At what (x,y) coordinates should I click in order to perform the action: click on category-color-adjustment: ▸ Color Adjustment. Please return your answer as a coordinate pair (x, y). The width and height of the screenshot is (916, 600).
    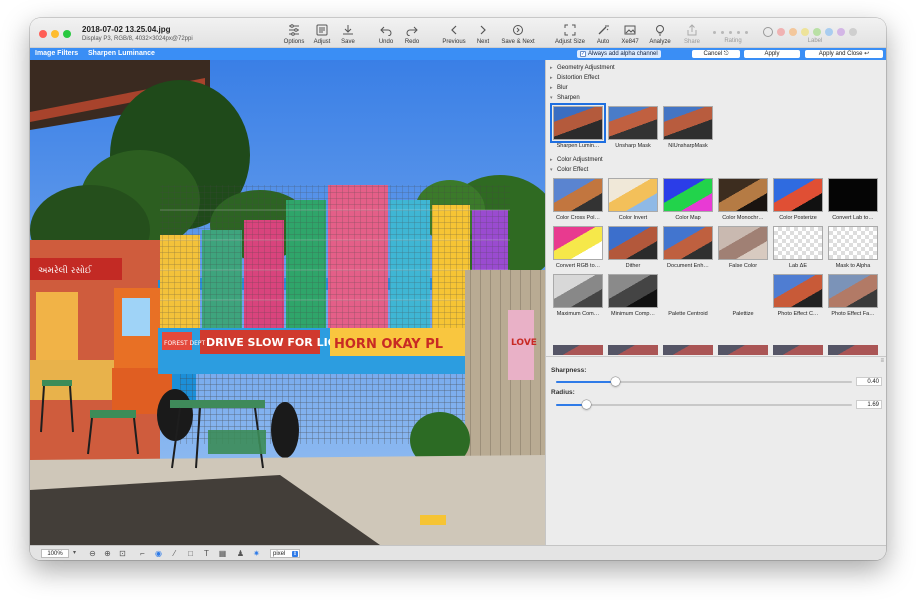
    Looking at the image, I should click on (576, 160).